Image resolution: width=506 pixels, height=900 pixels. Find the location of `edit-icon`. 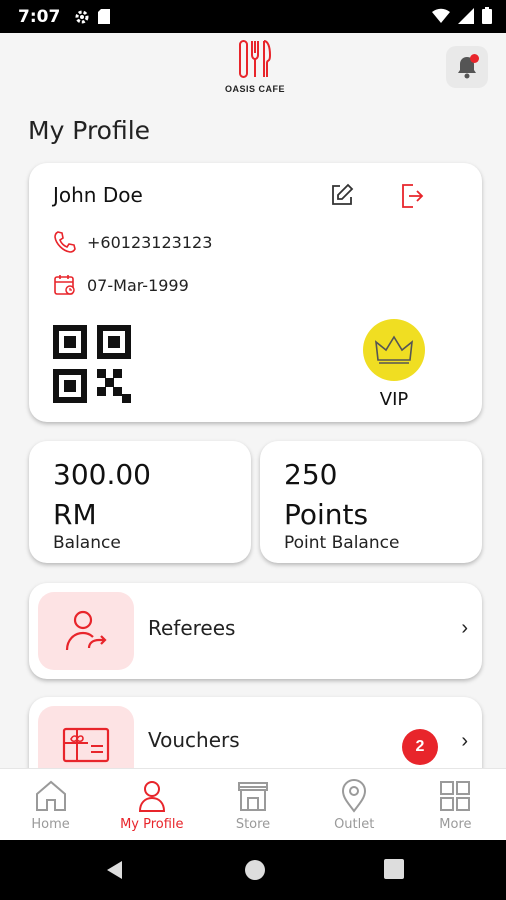

edit-icon is located at coordinates (343, 194).